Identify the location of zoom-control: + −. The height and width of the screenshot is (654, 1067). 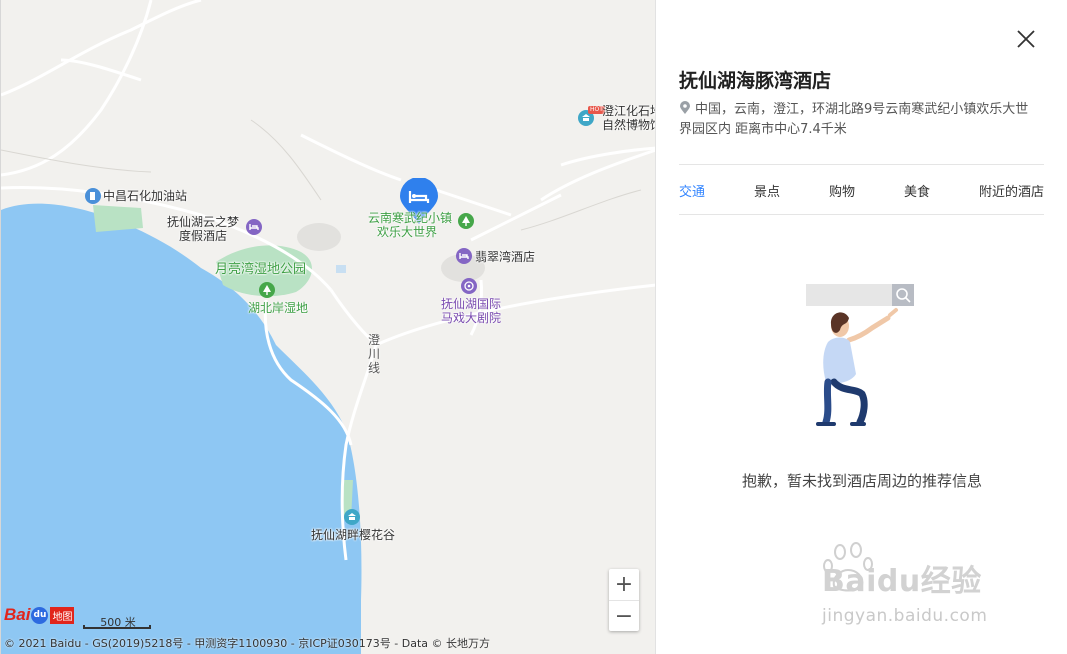
(624, 600).